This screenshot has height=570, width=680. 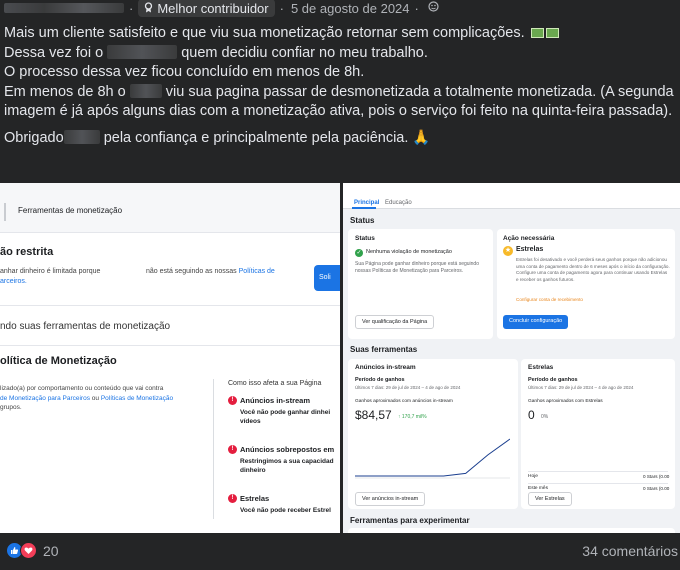 What do you see at coordinates (340, 554) in the screenshot?
I see `post-footer: 20 34 comentários` at bounding box center [340, 554].